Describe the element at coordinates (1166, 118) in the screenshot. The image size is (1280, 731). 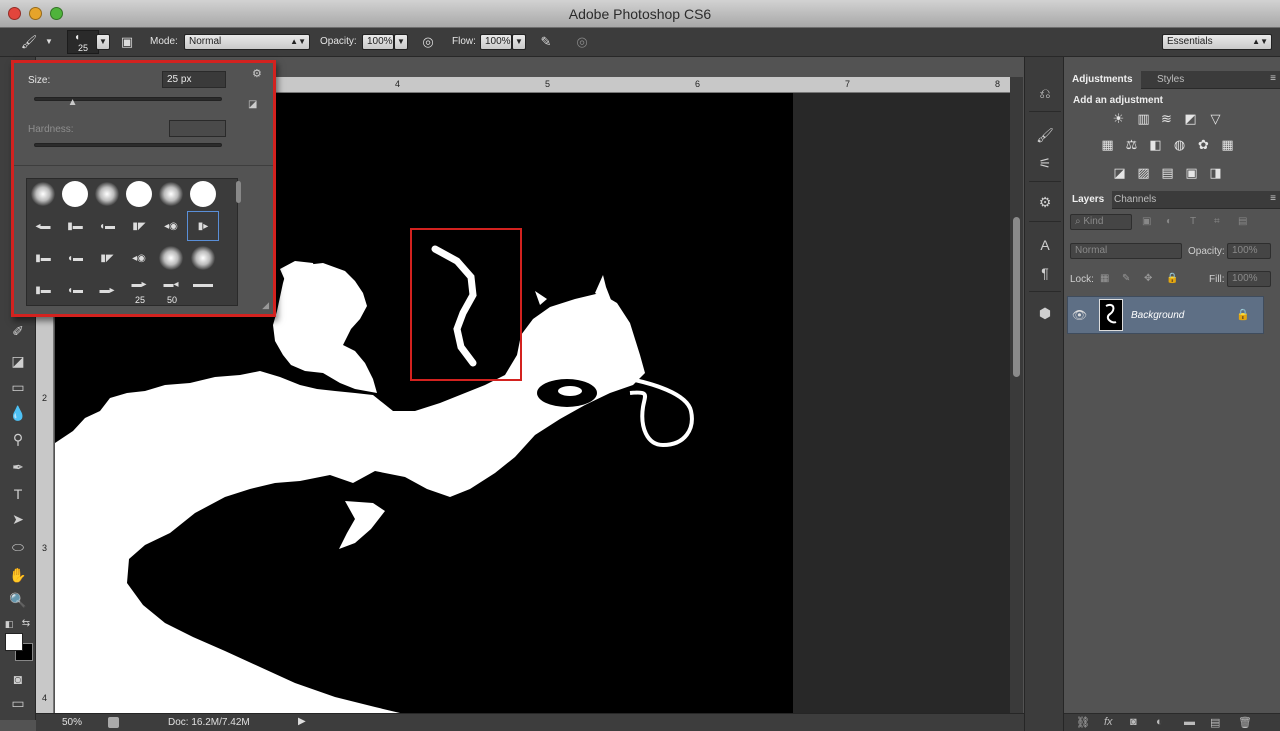
I see `curves-icon: ≋` at that location.